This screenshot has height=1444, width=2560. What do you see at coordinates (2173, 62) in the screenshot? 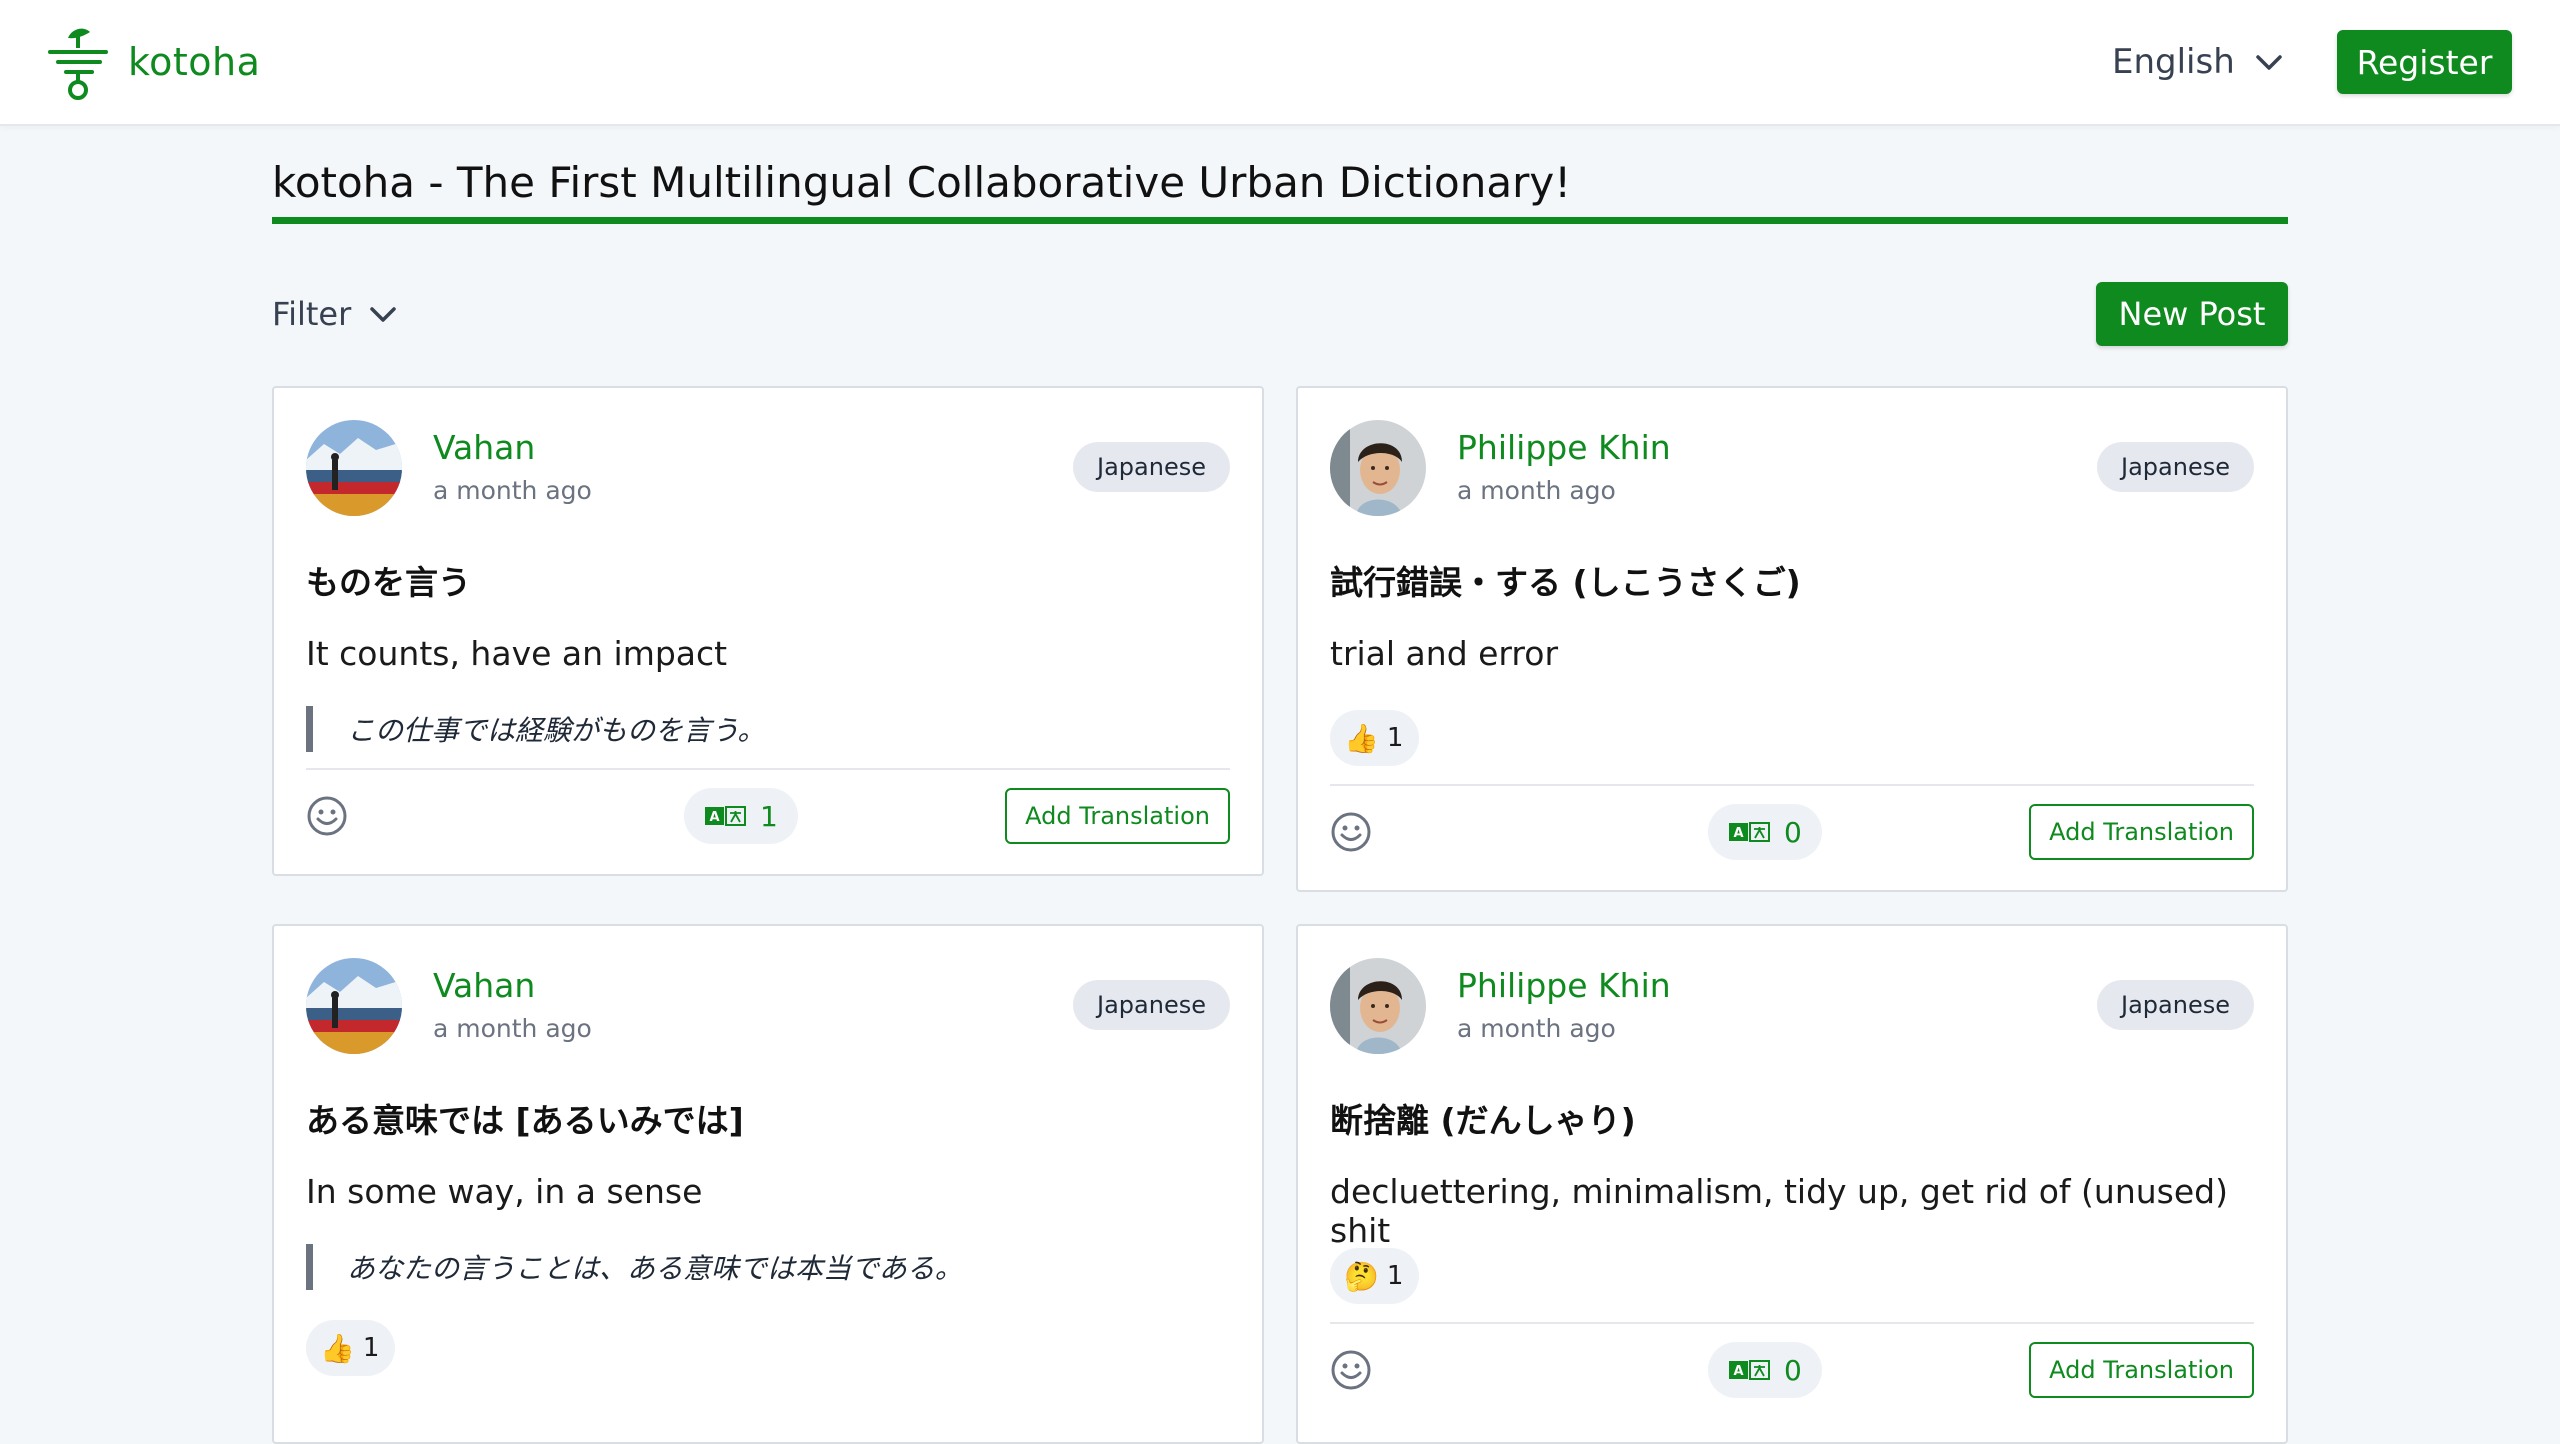
I see `language-selector-label: English` at bounding box center [2173, 62].